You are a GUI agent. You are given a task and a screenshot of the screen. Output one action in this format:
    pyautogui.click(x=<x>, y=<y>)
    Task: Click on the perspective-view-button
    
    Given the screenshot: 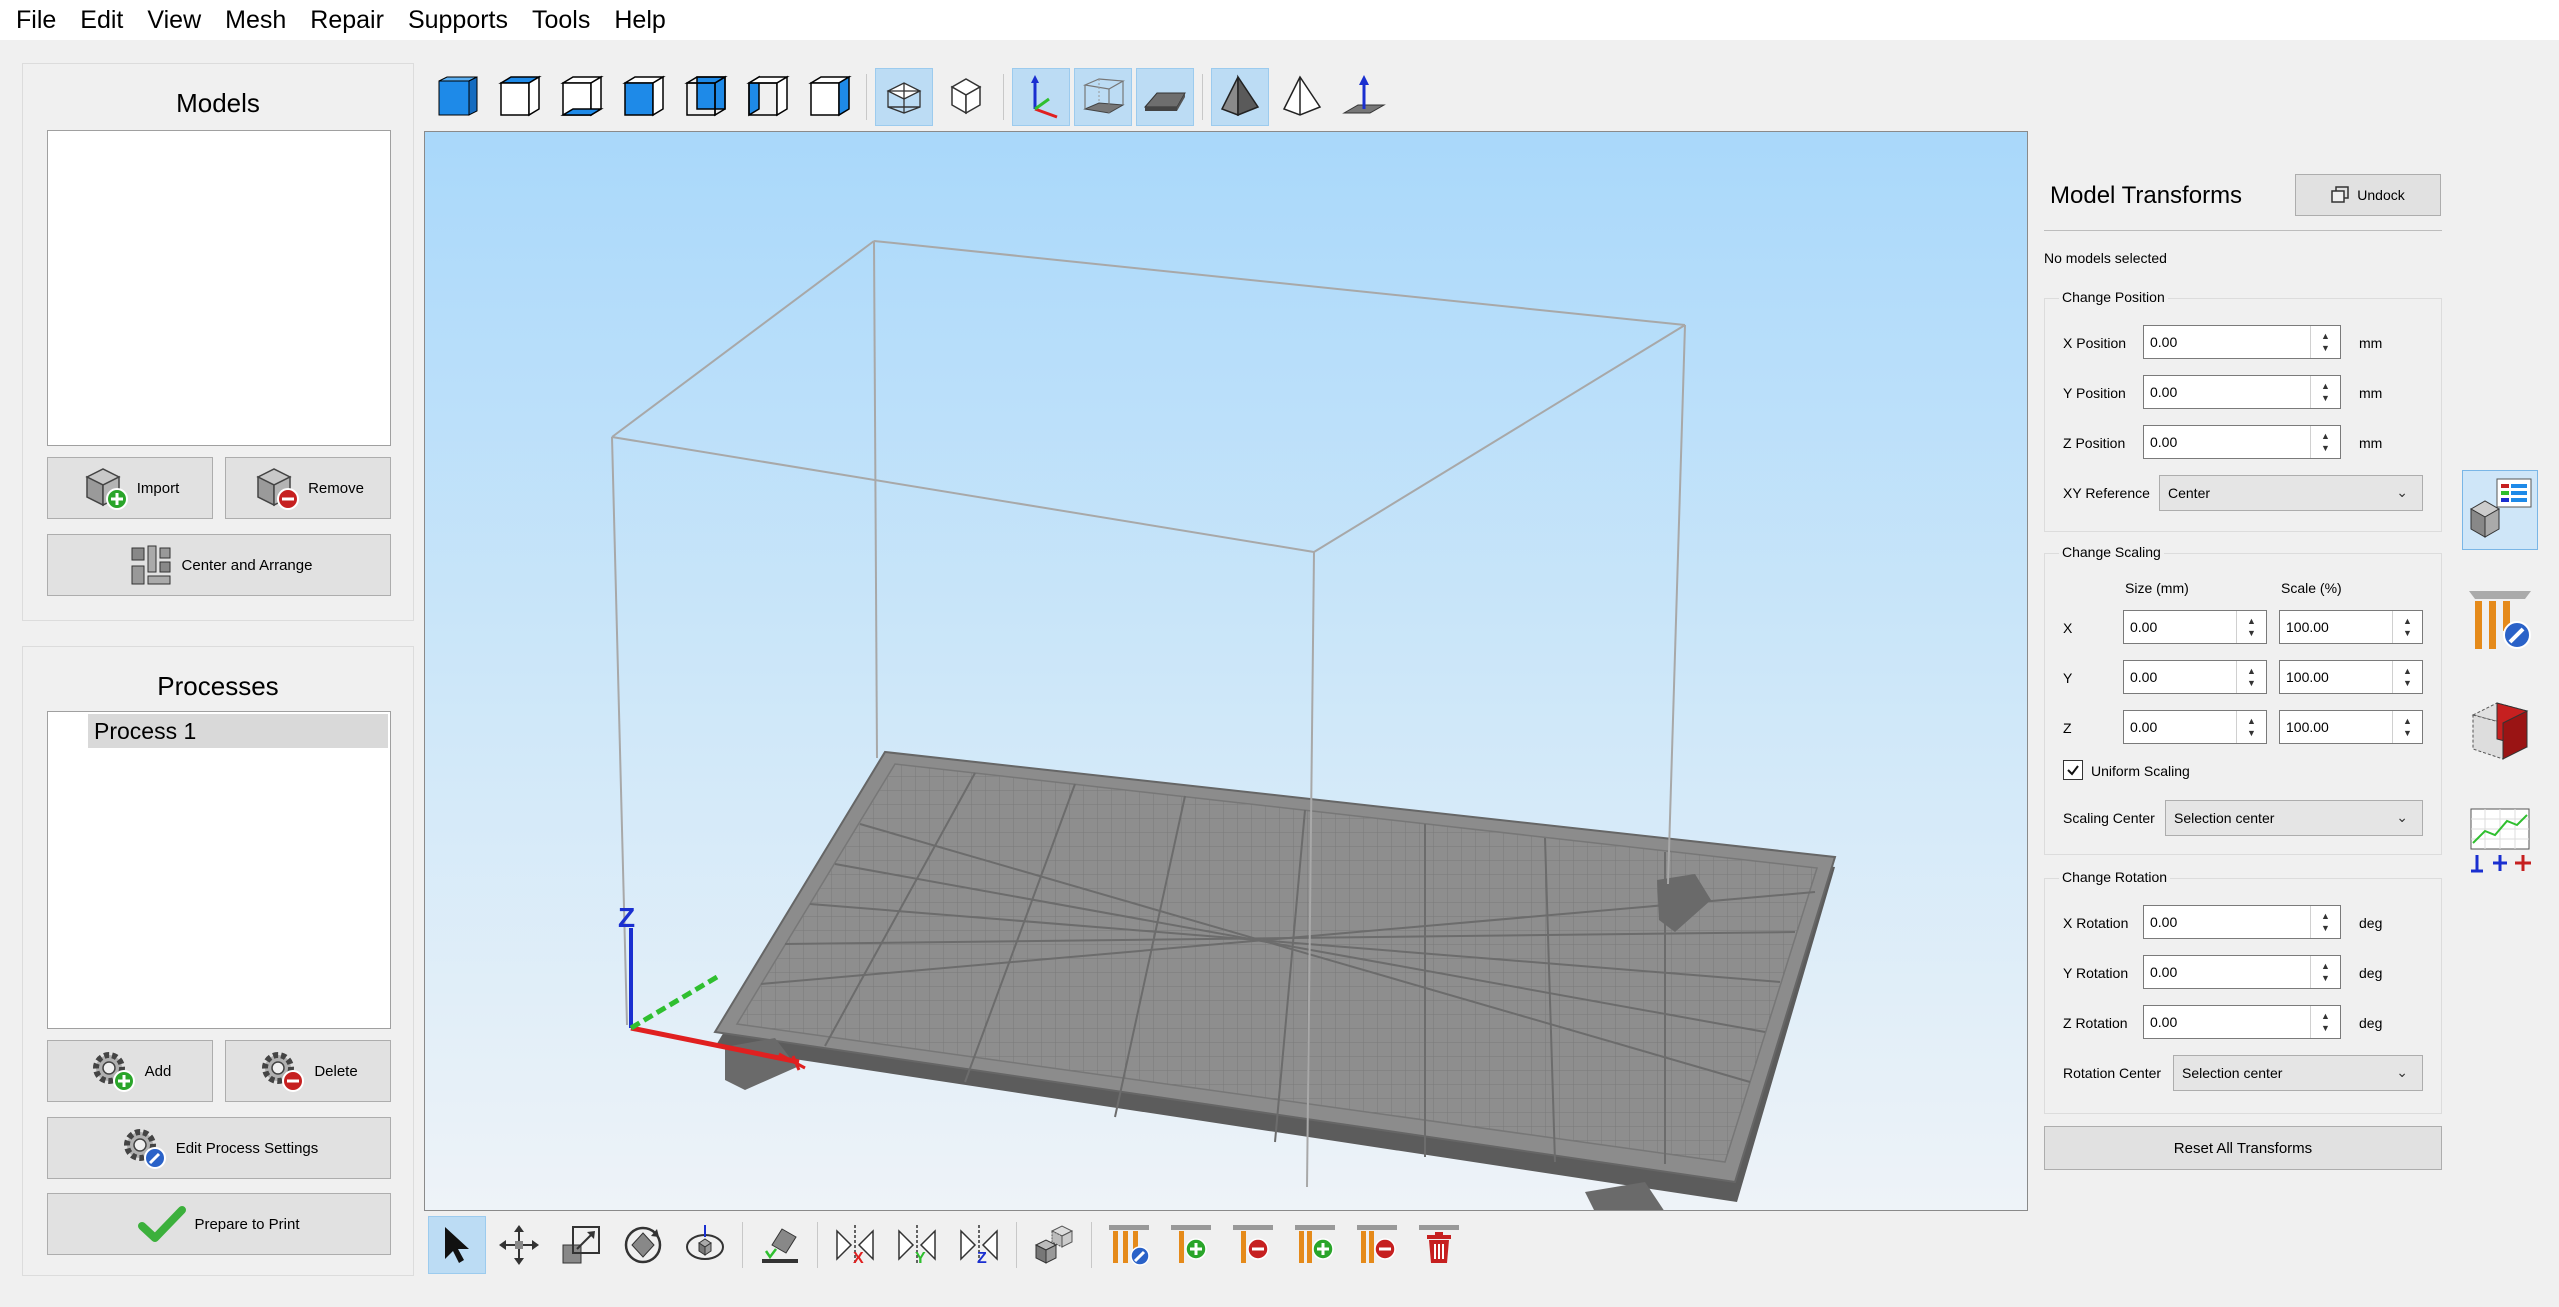 What is the action you would take?
    pyautogui.click(x=904, y=97)
    